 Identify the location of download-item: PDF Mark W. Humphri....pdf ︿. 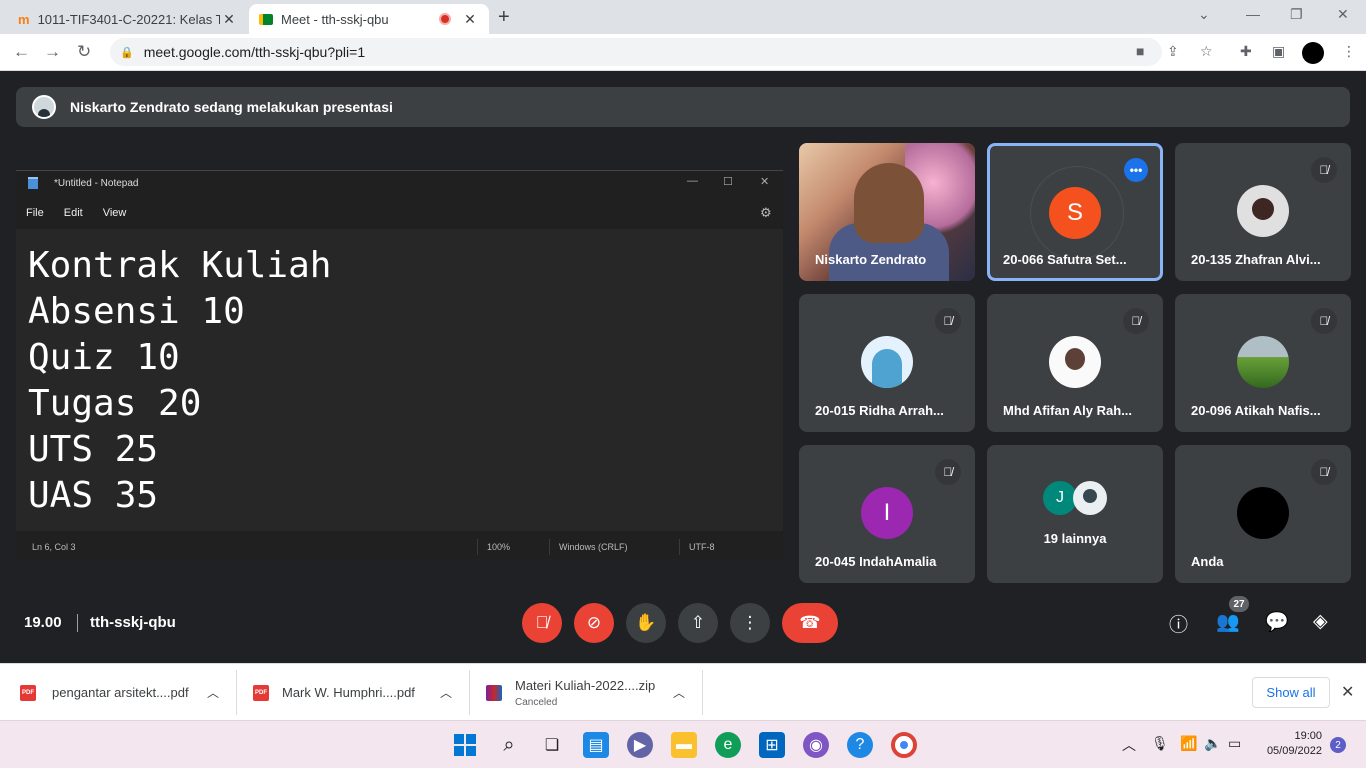
(352, 692).